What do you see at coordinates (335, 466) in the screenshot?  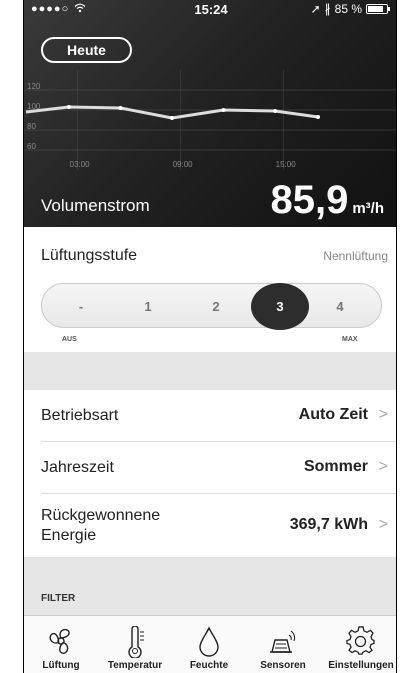 I see `row-value: Sommer` at bounding box center [335, 466].